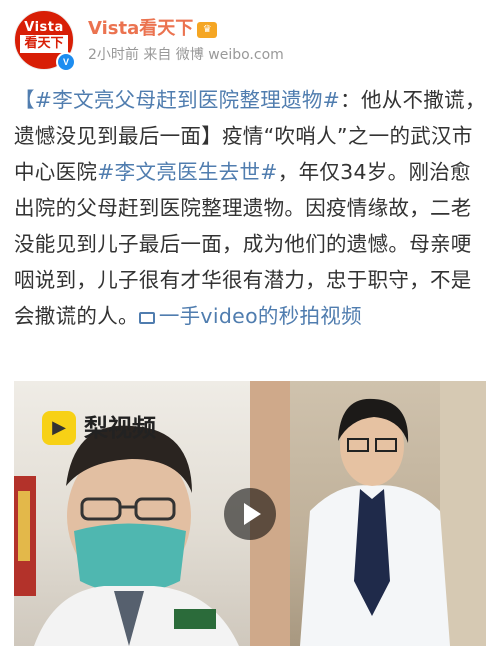  I want to click on post-meta: 2小时前 来自 微博 weibo.com, so click(186, 55).